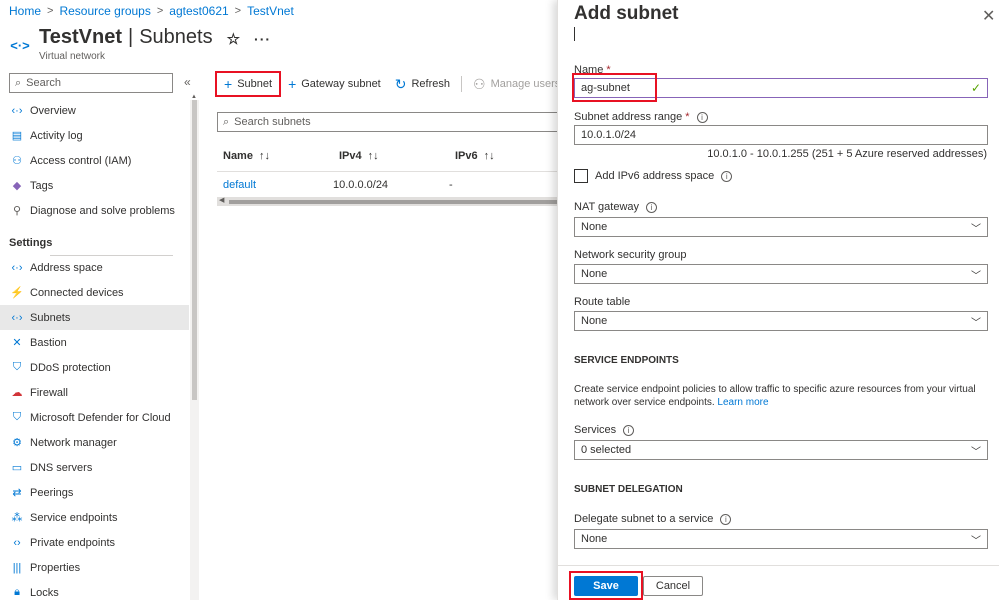 The height and width of the screenshot is (600, 999). Describe the element at coordinates (975, 88) in the screenshot. I see `checkmark-icon: ✓` at that location.